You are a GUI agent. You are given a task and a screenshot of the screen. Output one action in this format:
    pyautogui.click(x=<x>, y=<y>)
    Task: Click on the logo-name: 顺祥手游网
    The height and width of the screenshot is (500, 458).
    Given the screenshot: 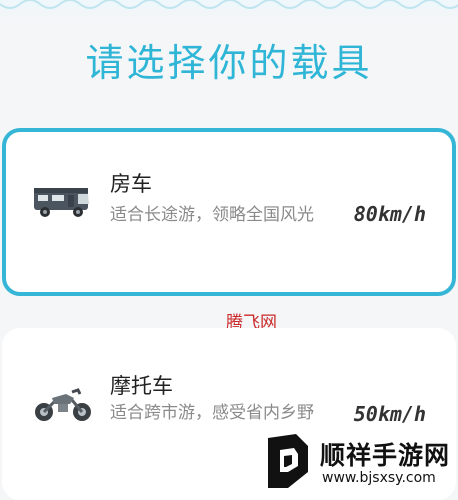 What is the action you would take?
    pyautogui.click(x=385, y=455)
    